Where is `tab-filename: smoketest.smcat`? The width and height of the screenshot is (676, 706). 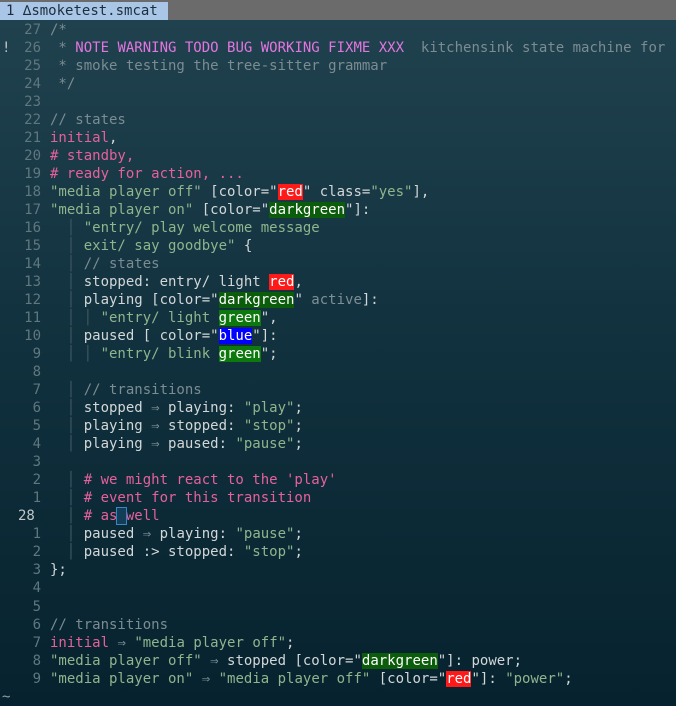
tab-filename: smoketest.smcat is located at coordinates (94, 11).